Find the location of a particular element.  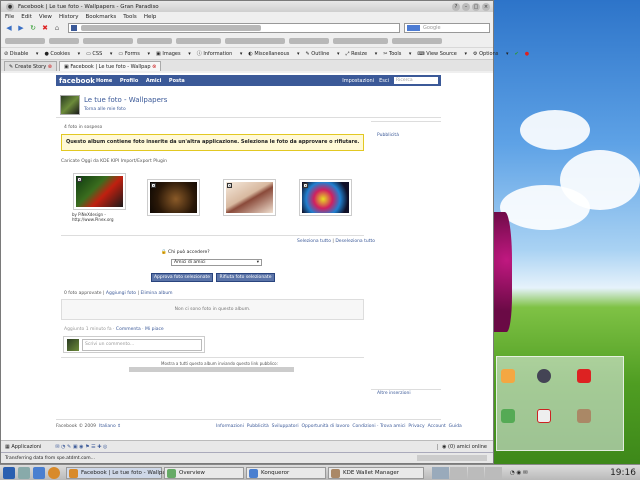

reject-photos-button: Rifiuta foto selezionate is located at coordinates (245, 277).